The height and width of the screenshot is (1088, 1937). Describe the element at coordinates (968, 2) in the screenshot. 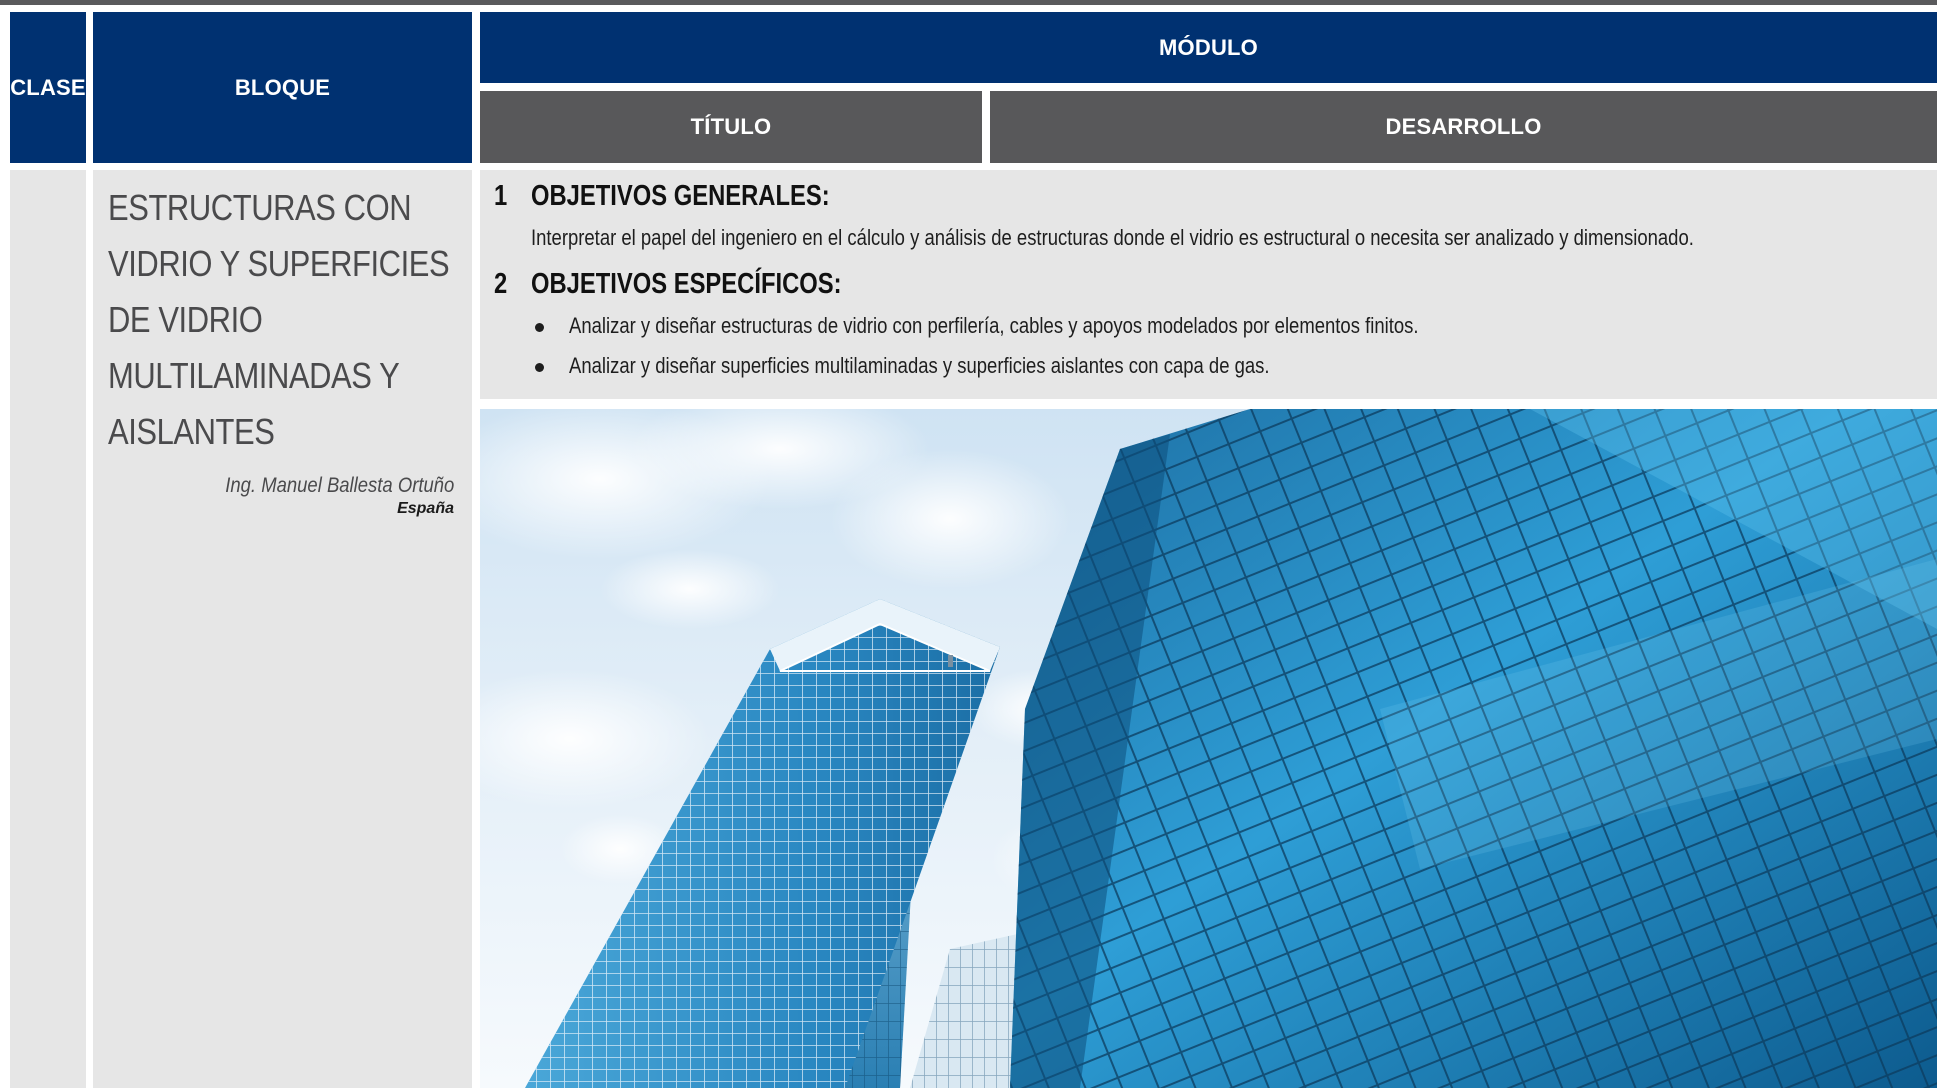

I see `top-rule` at that location.